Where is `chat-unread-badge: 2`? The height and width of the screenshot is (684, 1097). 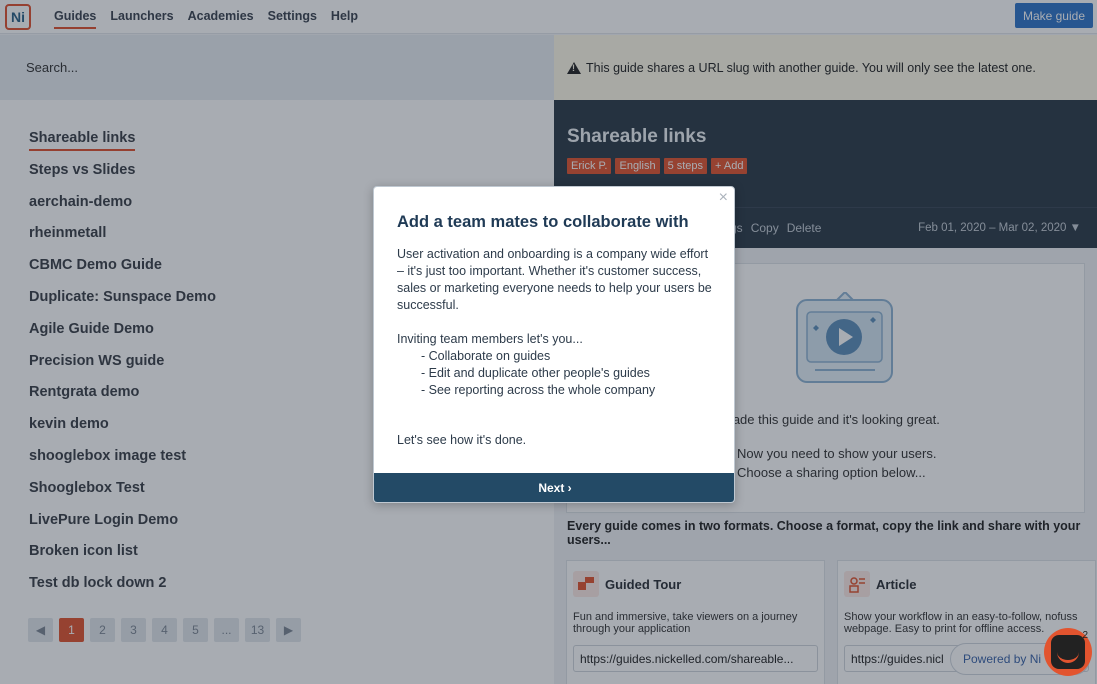
chat-unread-badge: 2 is located at coordinates (1085, 635).